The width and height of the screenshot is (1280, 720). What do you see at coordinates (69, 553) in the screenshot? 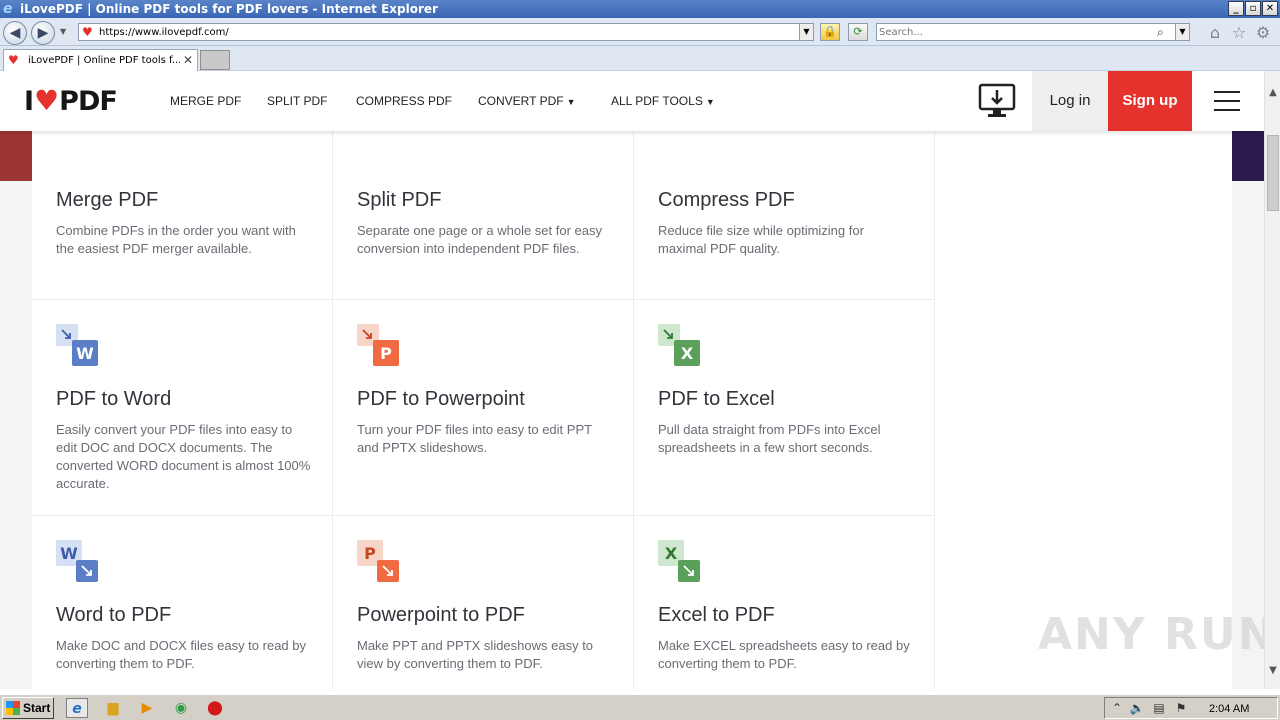
I see `icon-letter: W` at bounding box center [69, 553].